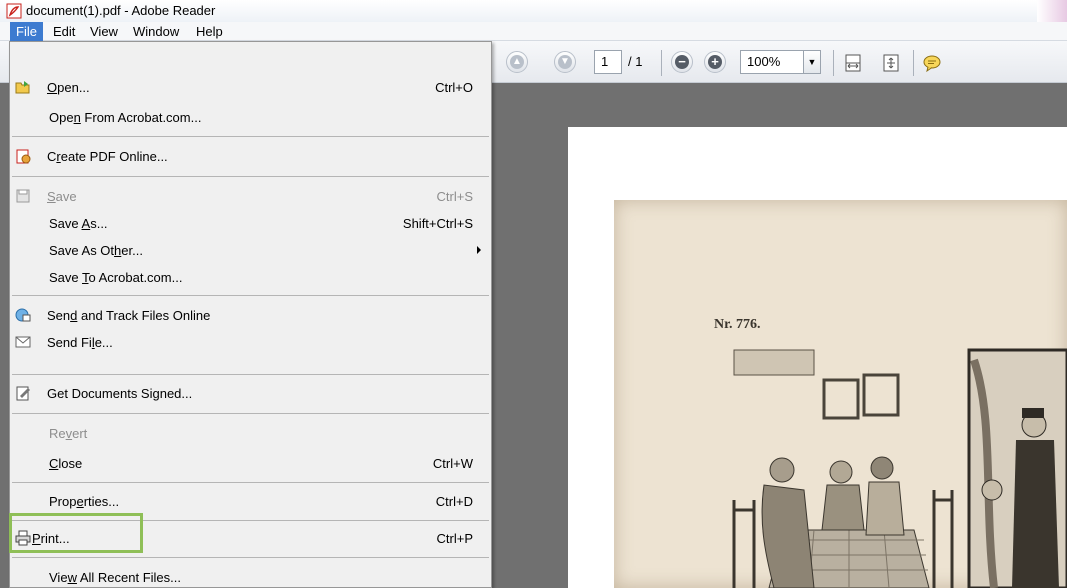 Image resolution: width=1067 pixels, height=588 pixels. I want to click on create-pdf-icon, so click(23, 156).